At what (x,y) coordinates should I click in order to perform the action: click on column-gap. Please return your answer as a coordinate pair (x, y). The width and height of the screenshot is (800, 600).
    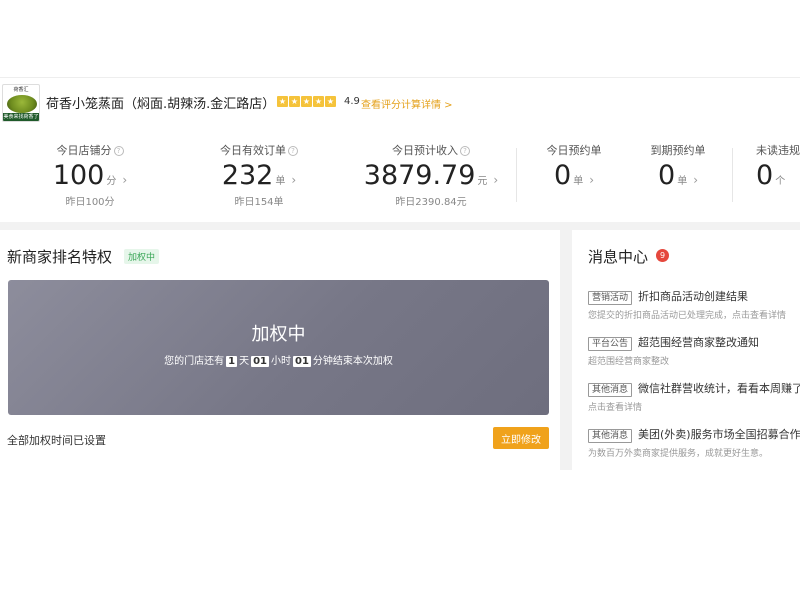
    Looking at the image, I should click on (566, 350).